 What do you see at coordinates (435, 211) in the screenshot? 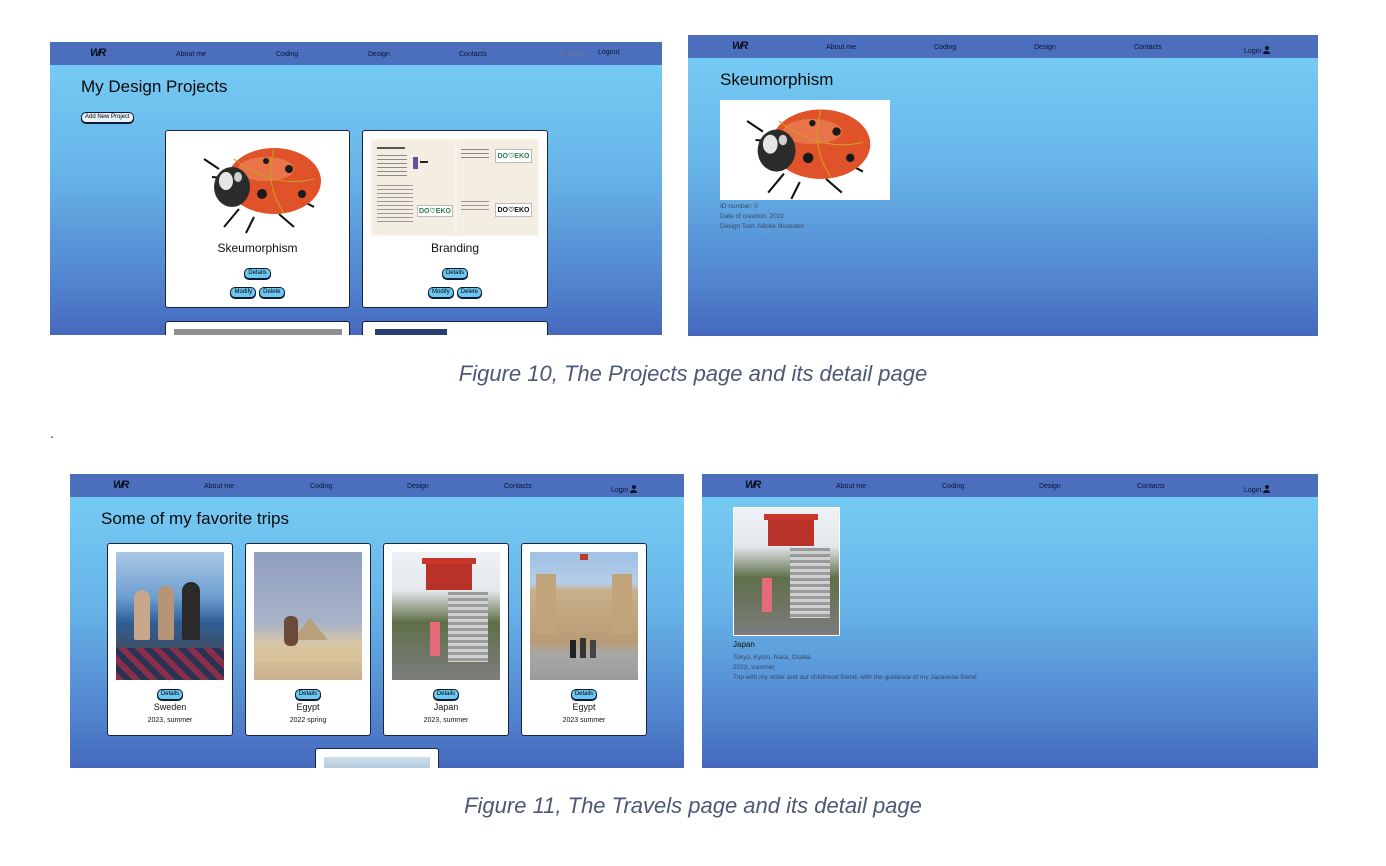
I see `branding-logo-sample: DO♡EKO` at bounding box center [435, 211].